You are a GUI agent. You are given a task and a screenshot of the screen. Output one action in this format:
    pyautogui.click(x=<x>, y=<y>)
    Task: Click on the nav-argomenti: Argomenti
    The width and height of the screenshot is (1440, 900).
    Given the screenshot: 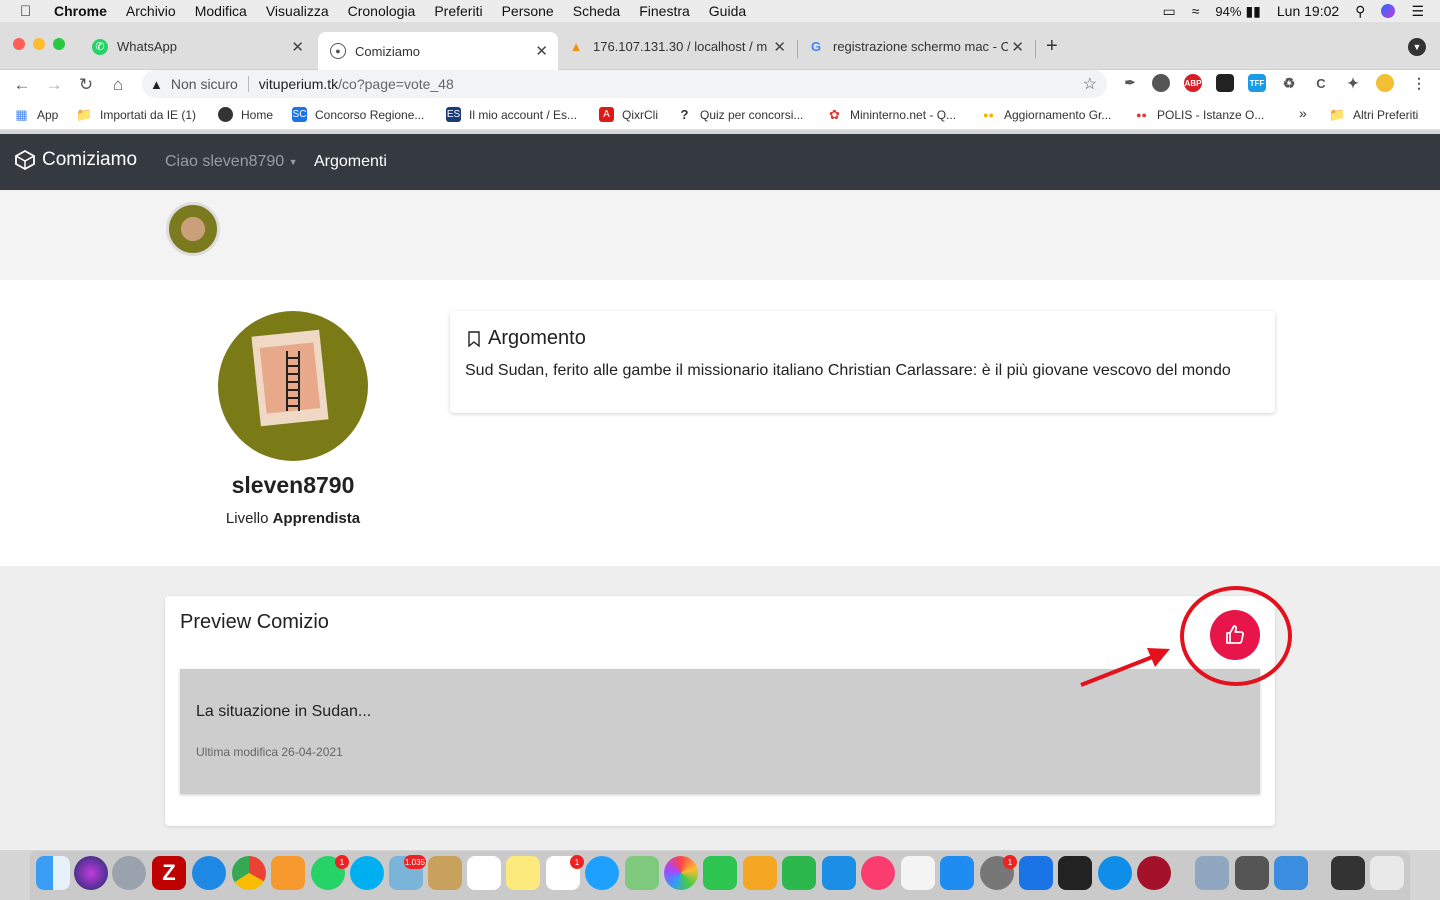 What is the action you would take?
    pyautogui.click(x=350, y=162)
    